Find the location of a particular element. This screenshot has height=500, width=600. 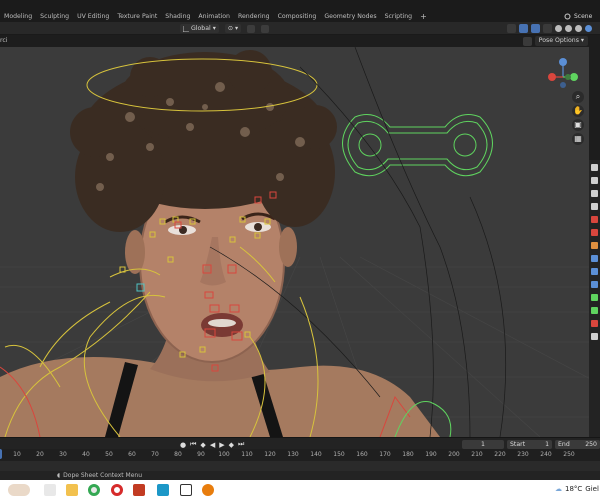

frame-range: 1 Start 1 End 250 is located at coordinates (531, 444).